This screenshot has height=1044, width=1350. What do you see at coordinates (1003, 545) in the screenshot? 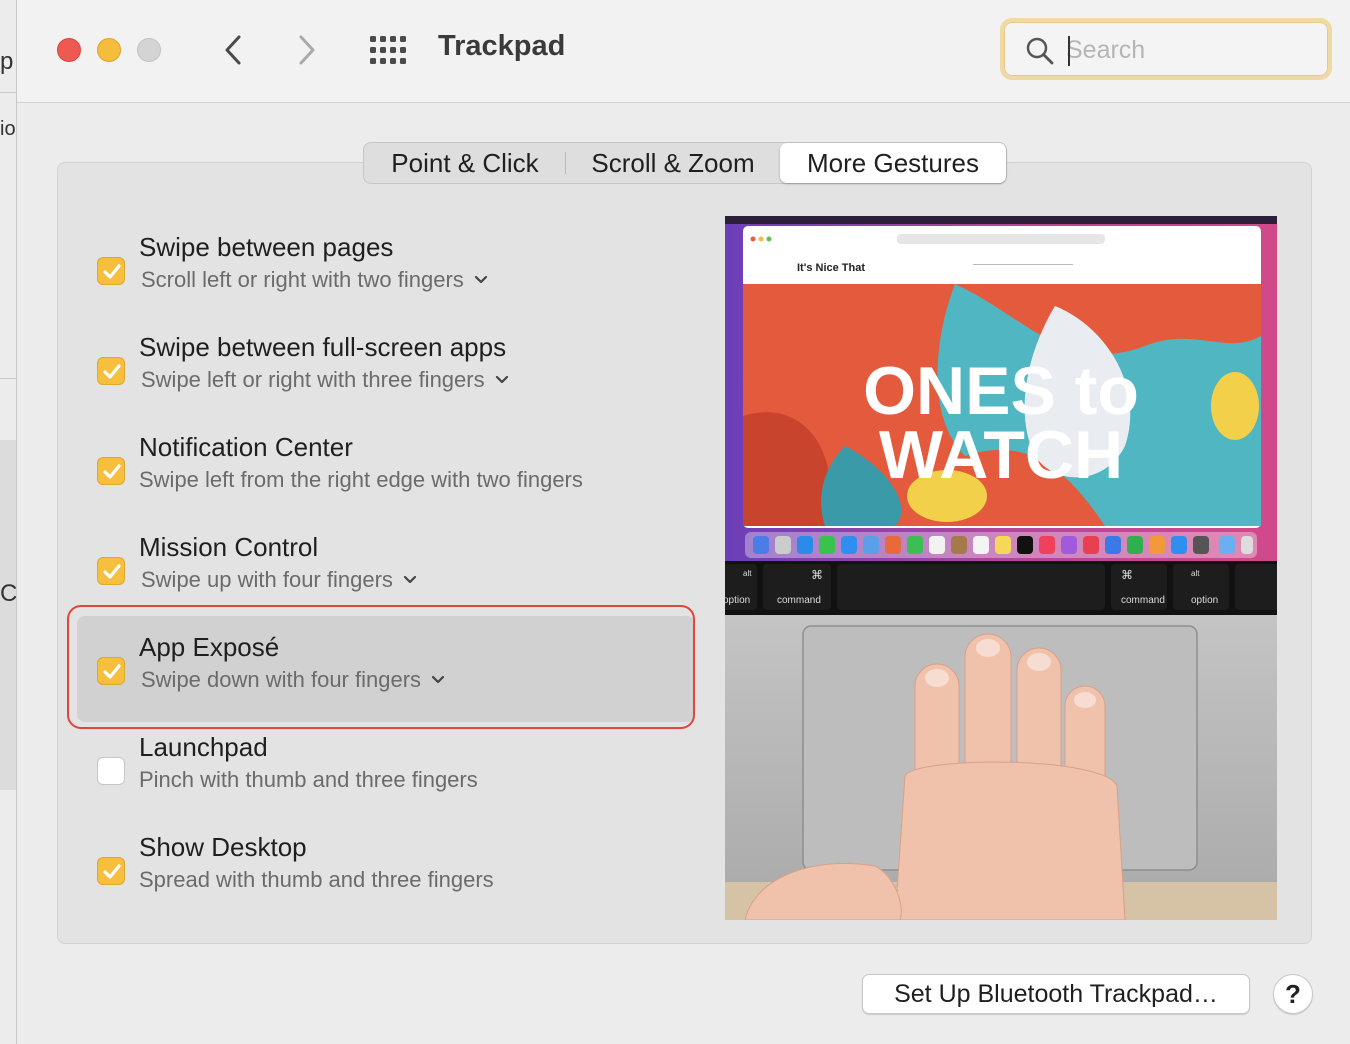
I see `dock-icons` at bounding box center [1003, 545].